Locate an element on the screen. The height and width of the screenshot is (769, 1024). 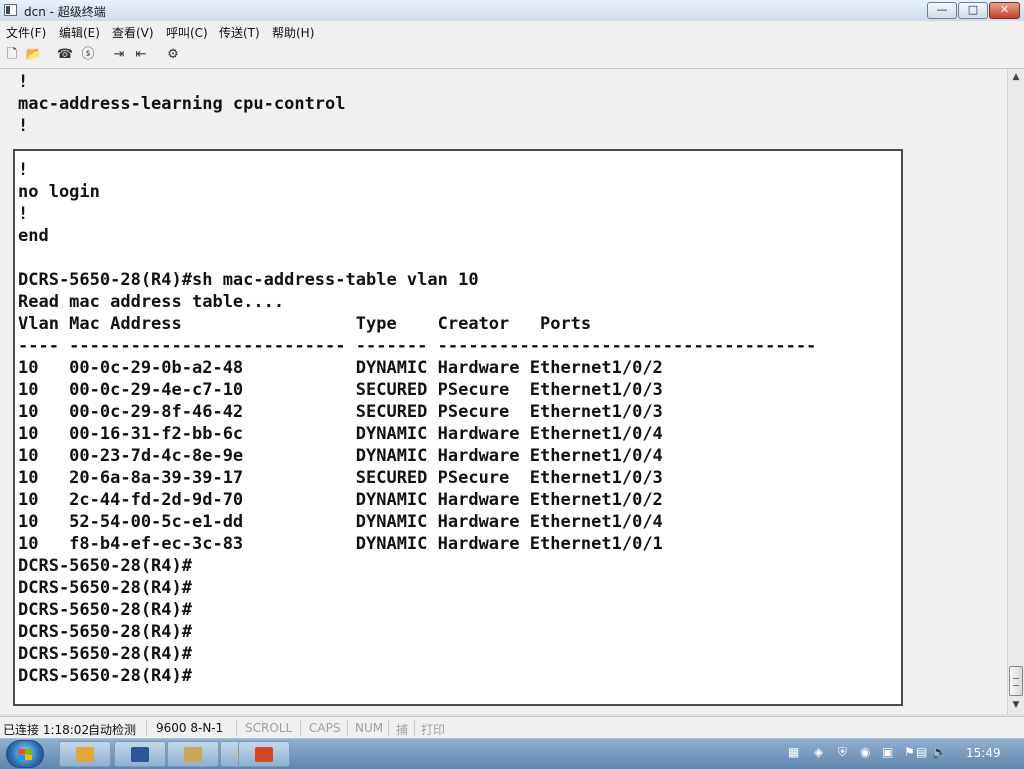
tray-shield-icon: ⛨ is located at coordinates (842, 752).